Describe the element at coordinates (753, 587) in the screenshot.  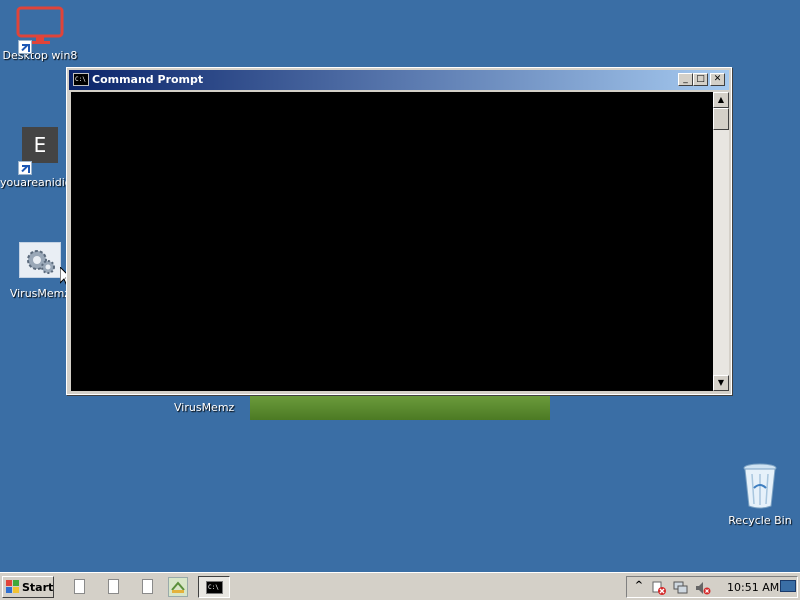
I see `clock: 10:51 AM` at that location.